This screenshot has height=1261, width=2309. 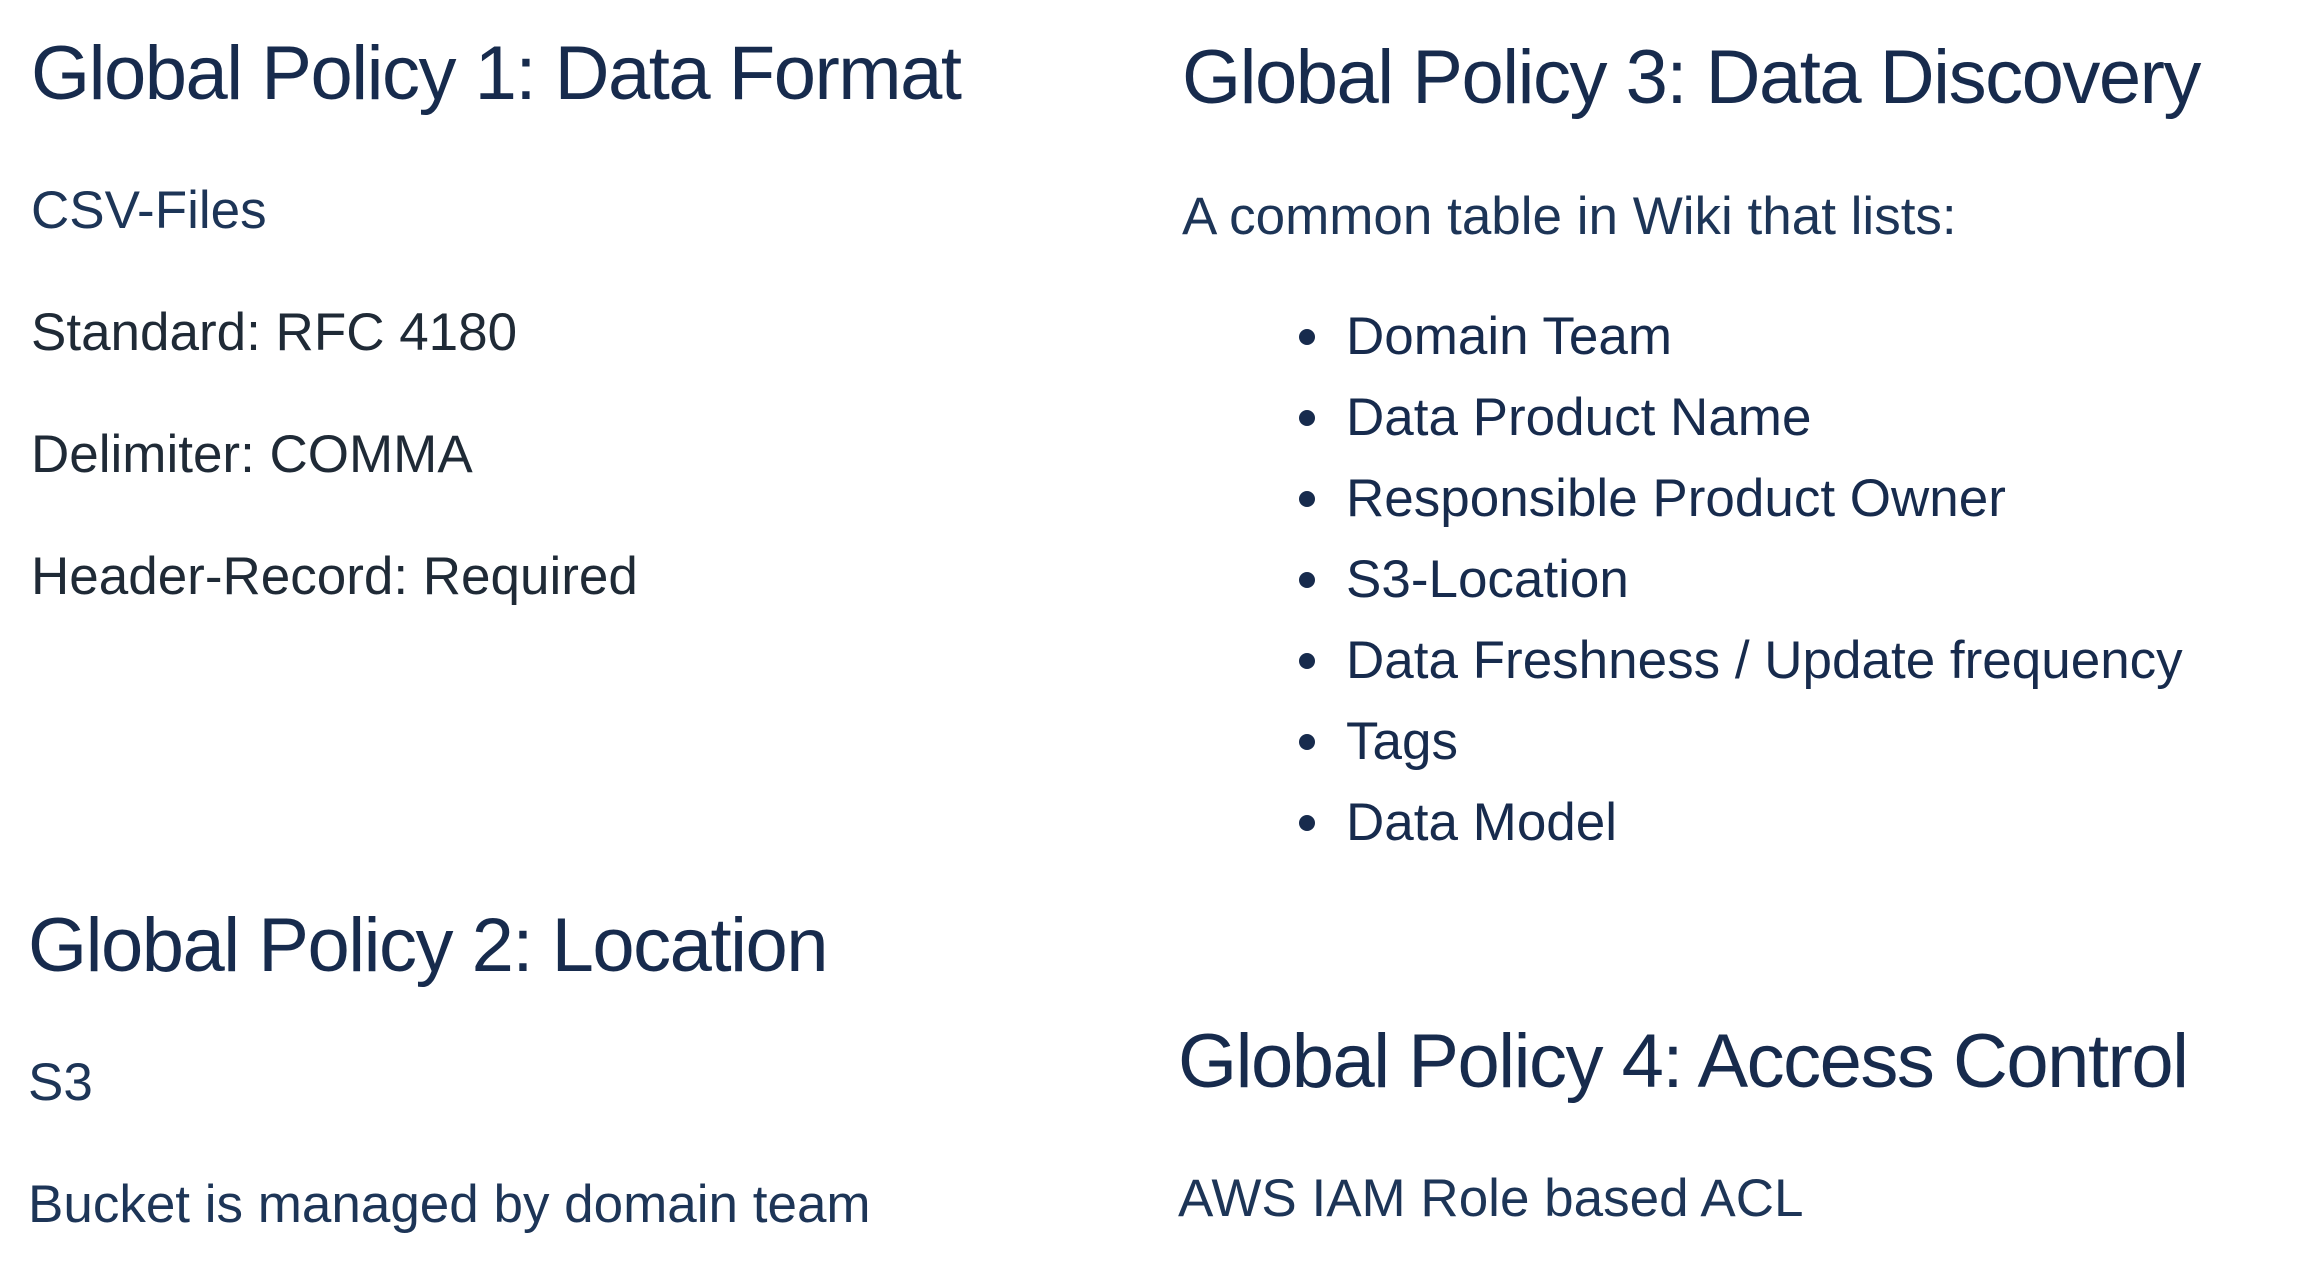 I want to click on policy-2-line-s3: S3, so click(x=60, y=1082).